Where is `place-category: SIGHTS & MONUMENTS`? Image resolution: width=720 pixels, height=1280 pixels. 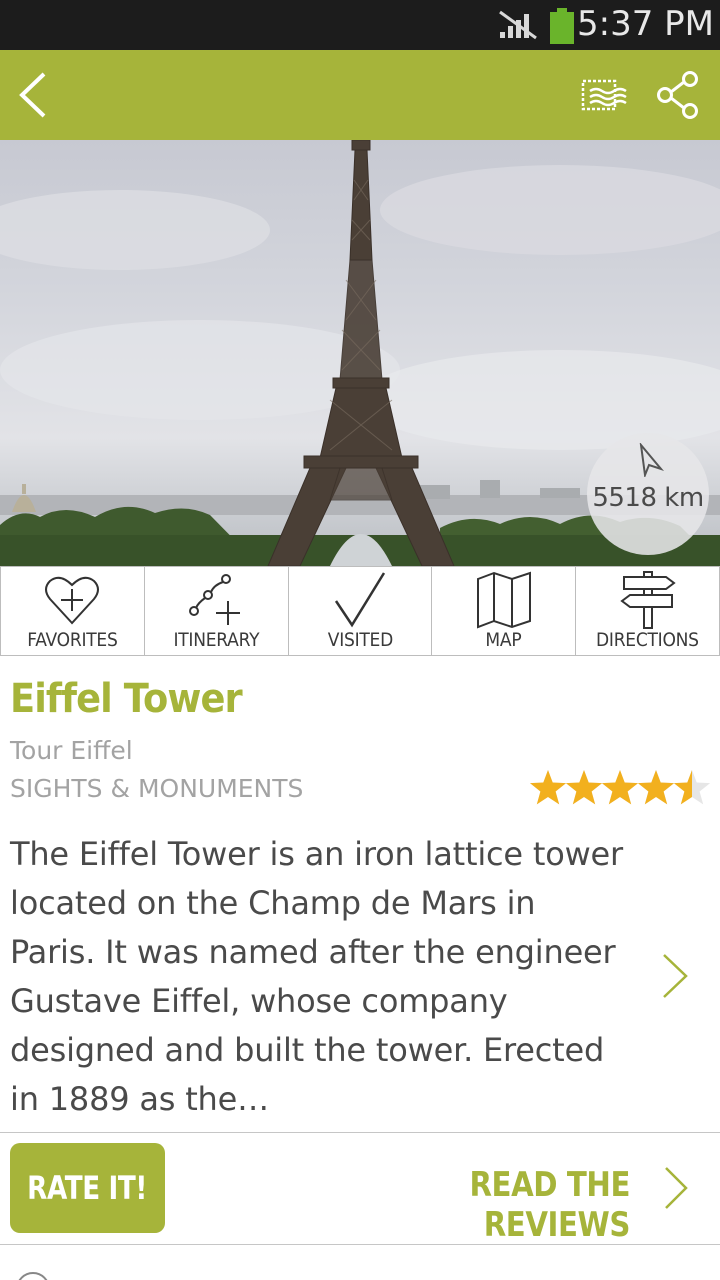 place-category: SIGHTS & MONUMENTS is located at coordinates (157, 788).